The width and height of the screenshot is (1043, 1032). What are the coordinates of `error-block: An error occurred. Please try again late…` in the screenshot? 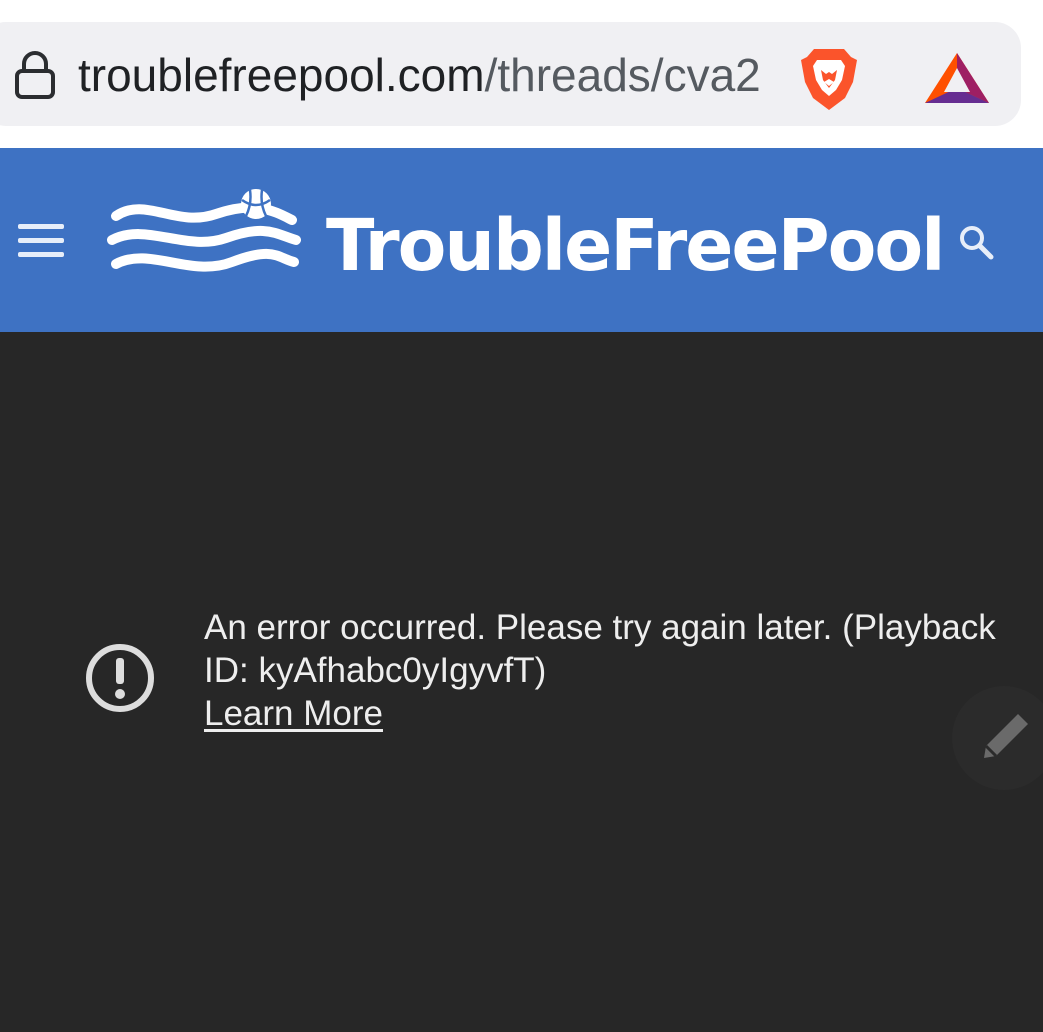 It's located at (619, 670).